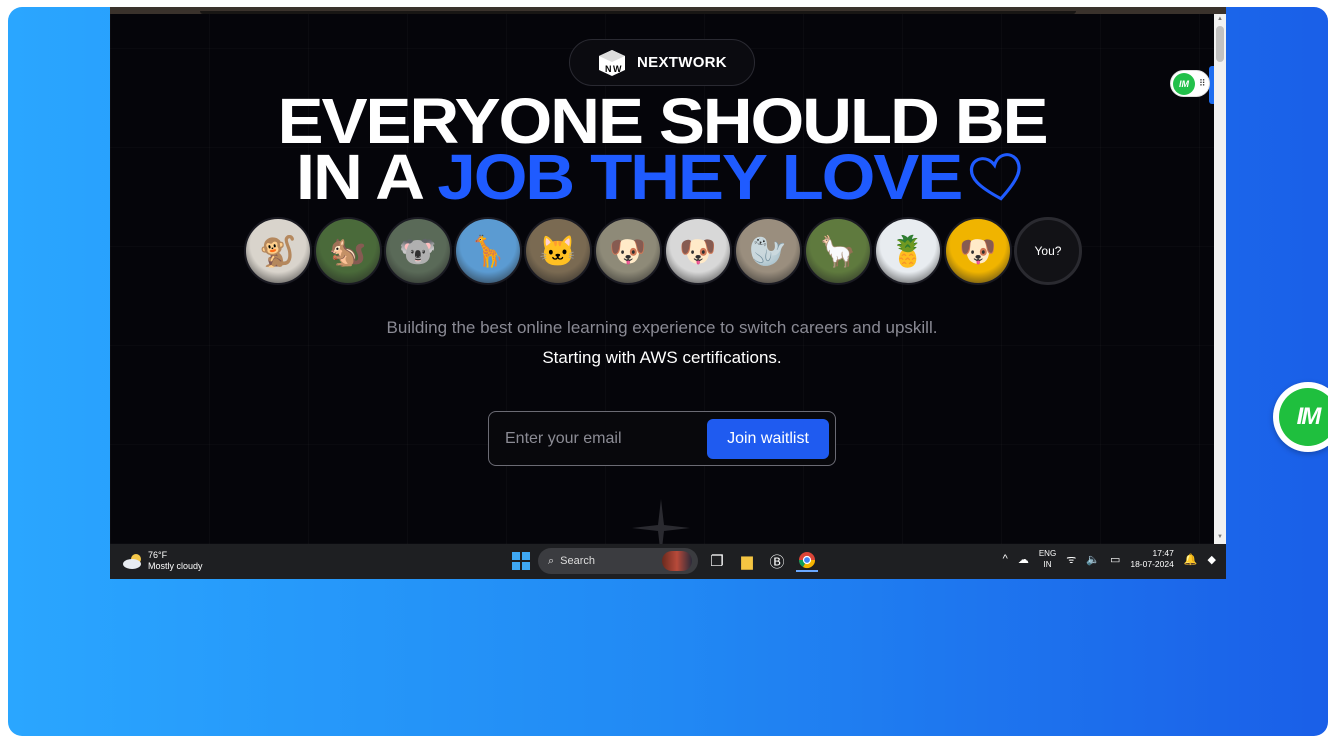 This screenshot has height=736, width=1335. I want to click on battery-icon: ▭, so click(1115, 559).